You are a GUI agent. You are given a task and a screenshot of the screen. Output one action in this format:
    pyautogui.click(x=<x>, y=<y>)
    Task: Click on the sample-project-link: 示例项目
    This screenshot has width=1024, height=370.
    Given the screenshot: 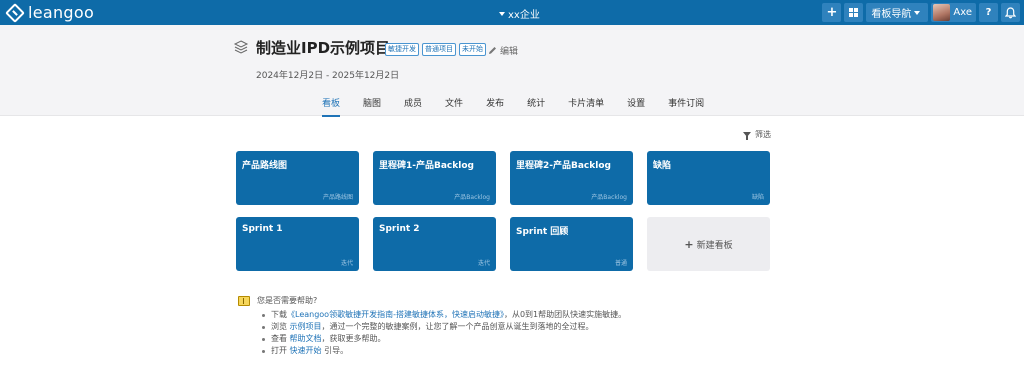 What is the action you would take?
    pyautogui.click(x=306, y=326)
    